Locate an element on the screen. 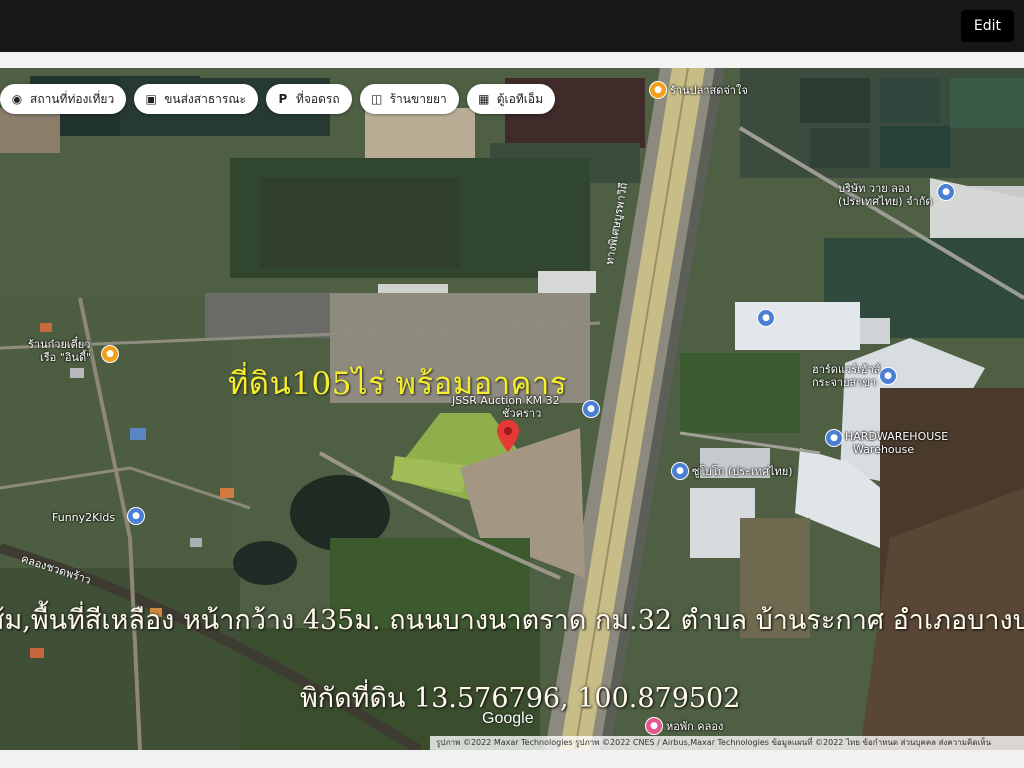 This screenshot has height=768, width=1024. chip-attractions: ◉ สถานที่ท่องเที่ยว is located at coordinates (63, 99).